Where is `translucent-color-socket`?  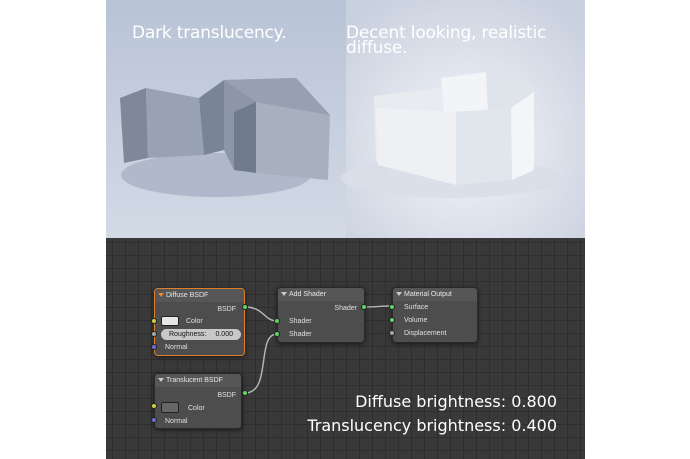
translucent-color-socket is located at coordinates (154, 406).